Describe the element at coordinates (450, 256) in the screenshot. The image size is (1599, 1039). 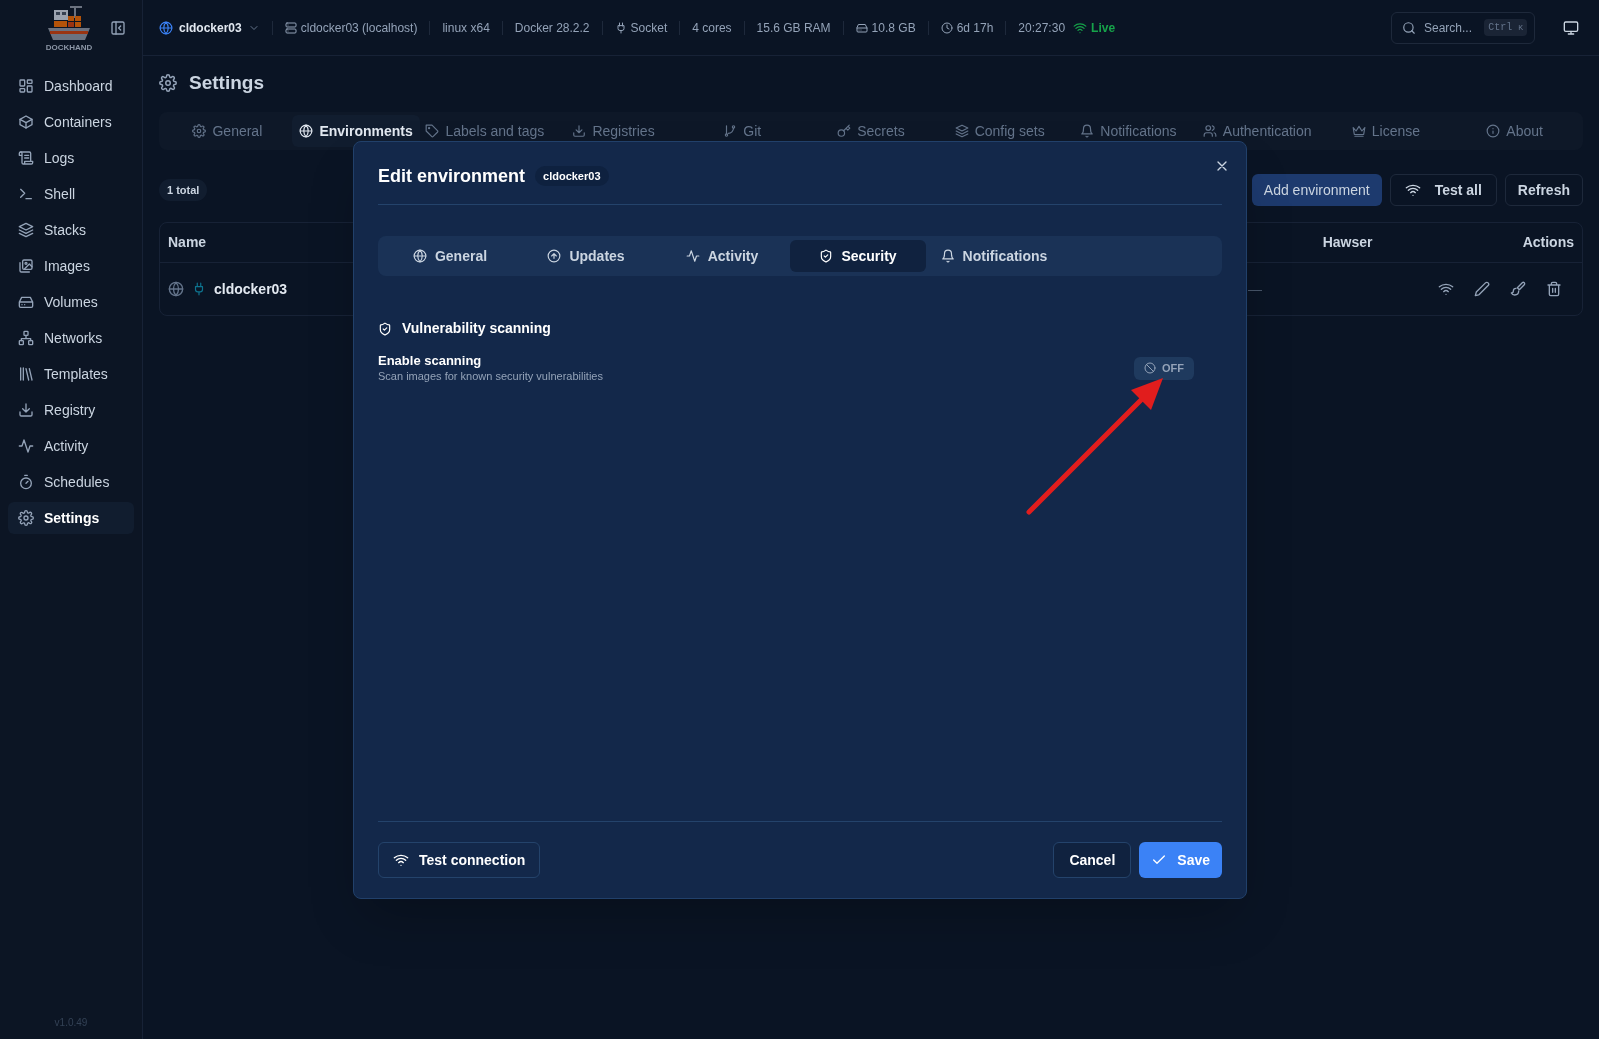
I see `dialog-tab: General` at that location.